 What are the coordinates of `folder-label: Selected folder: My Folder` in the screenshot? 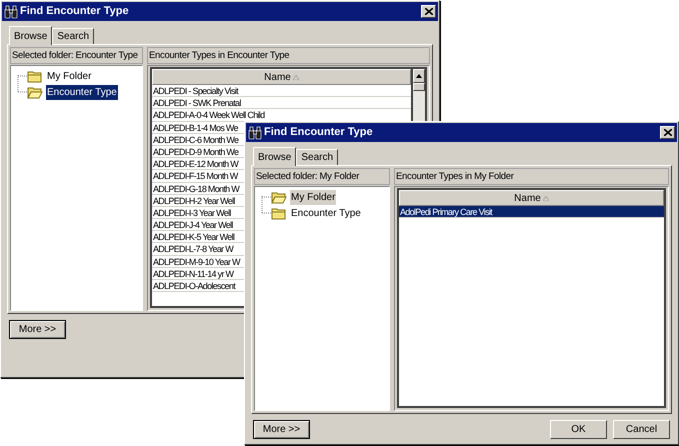 It's located at (322, 176).